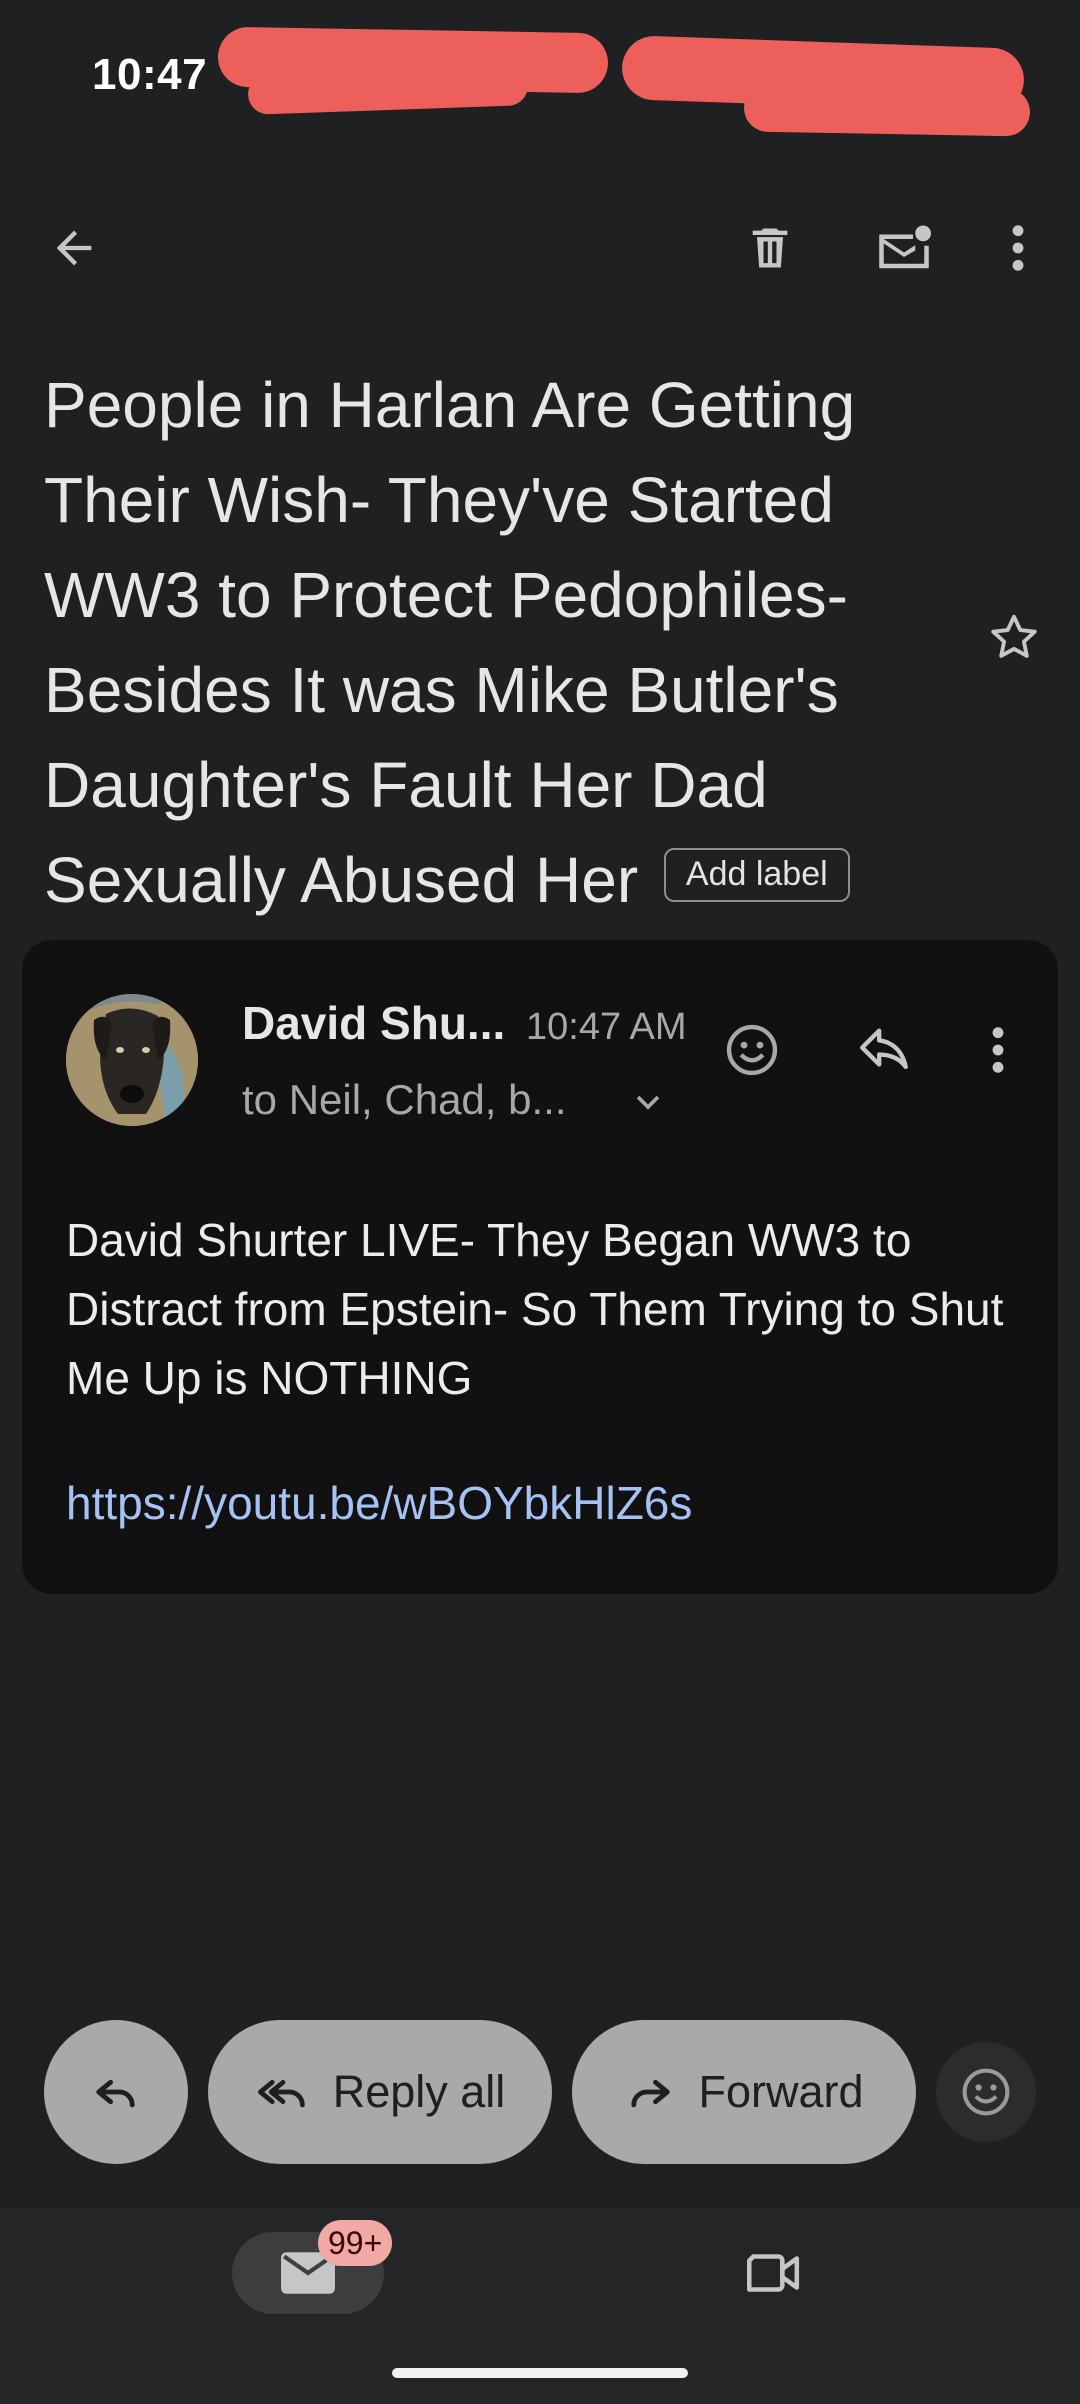 This screenshot has height=2404, width=1080. I want to click on reply-button, so click(884, 1050).